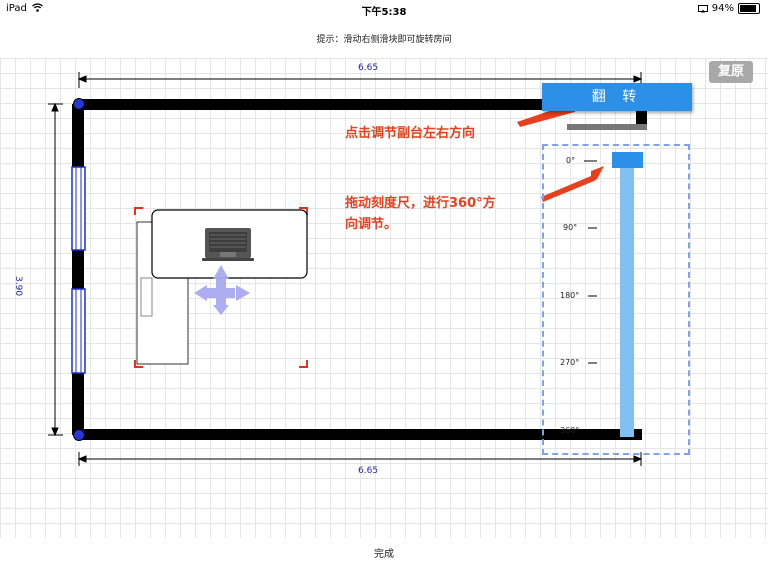 The height and width of the screenshot is (576, 768). What do you see at coordinates (617, 97) in the screenshot?
I see `flip-button: 翻 转` at bounding box center [617, 97].